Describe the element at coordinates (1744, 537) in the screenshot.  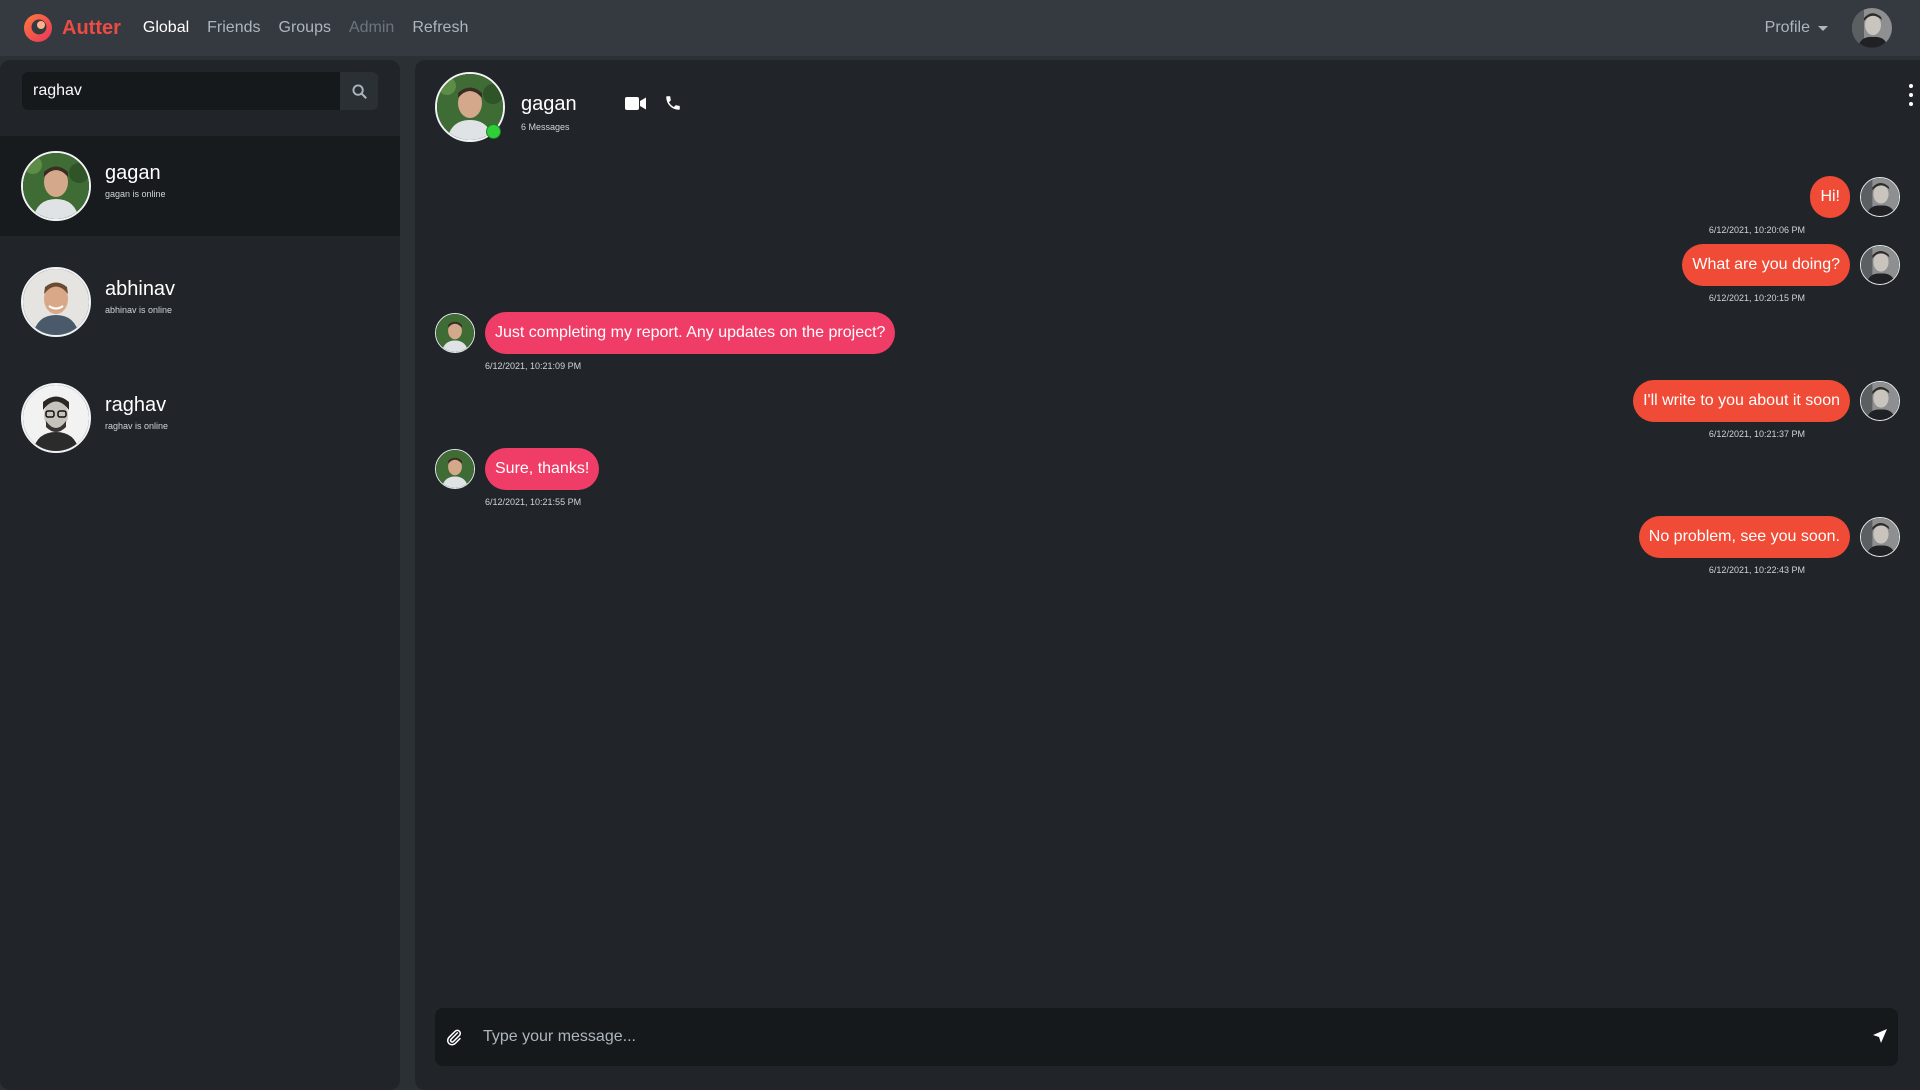
I see `message-bubble: No problem, see you soon.` at that location.